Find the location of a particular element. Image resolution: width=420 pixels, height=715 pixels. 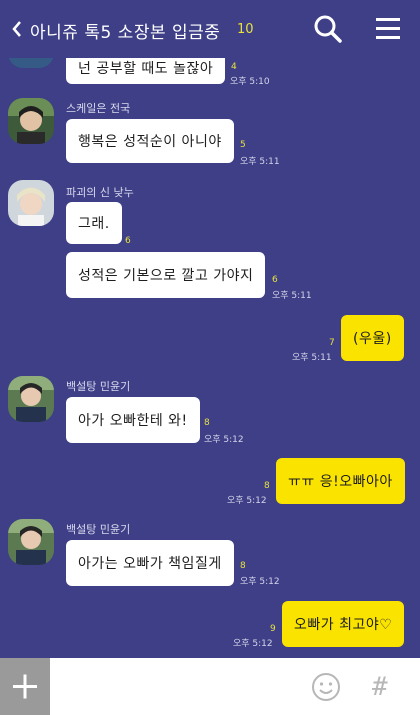

message-text: 아가는 오빠가 책임질게 is located at coordinates (150, 564).